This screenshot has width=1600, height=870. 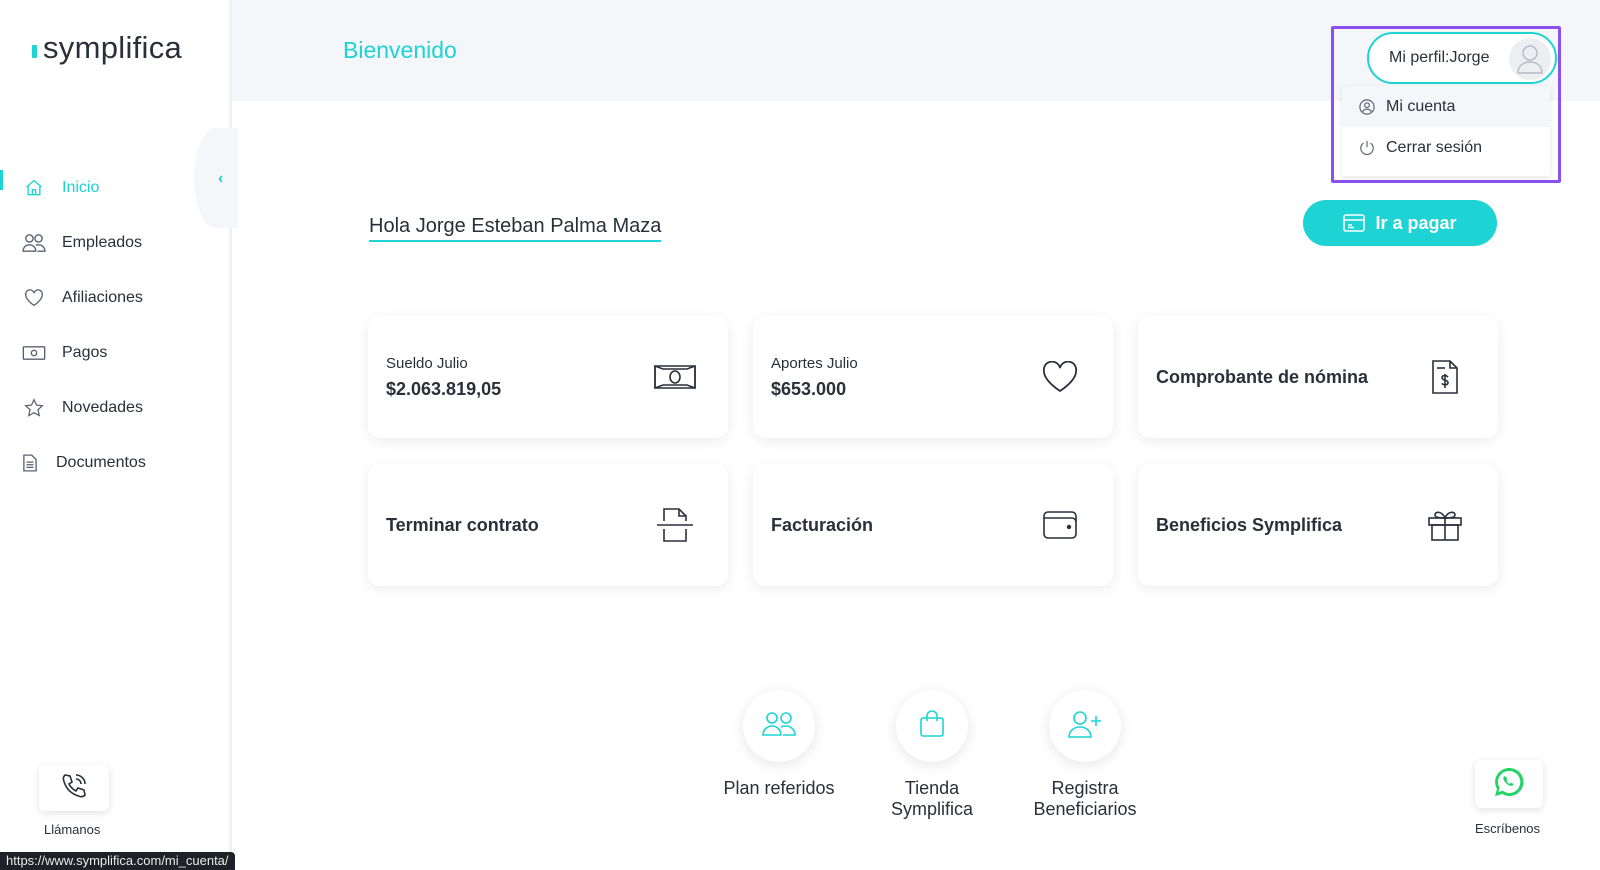 I want to click on star-icon, so click(x=34, y=408).